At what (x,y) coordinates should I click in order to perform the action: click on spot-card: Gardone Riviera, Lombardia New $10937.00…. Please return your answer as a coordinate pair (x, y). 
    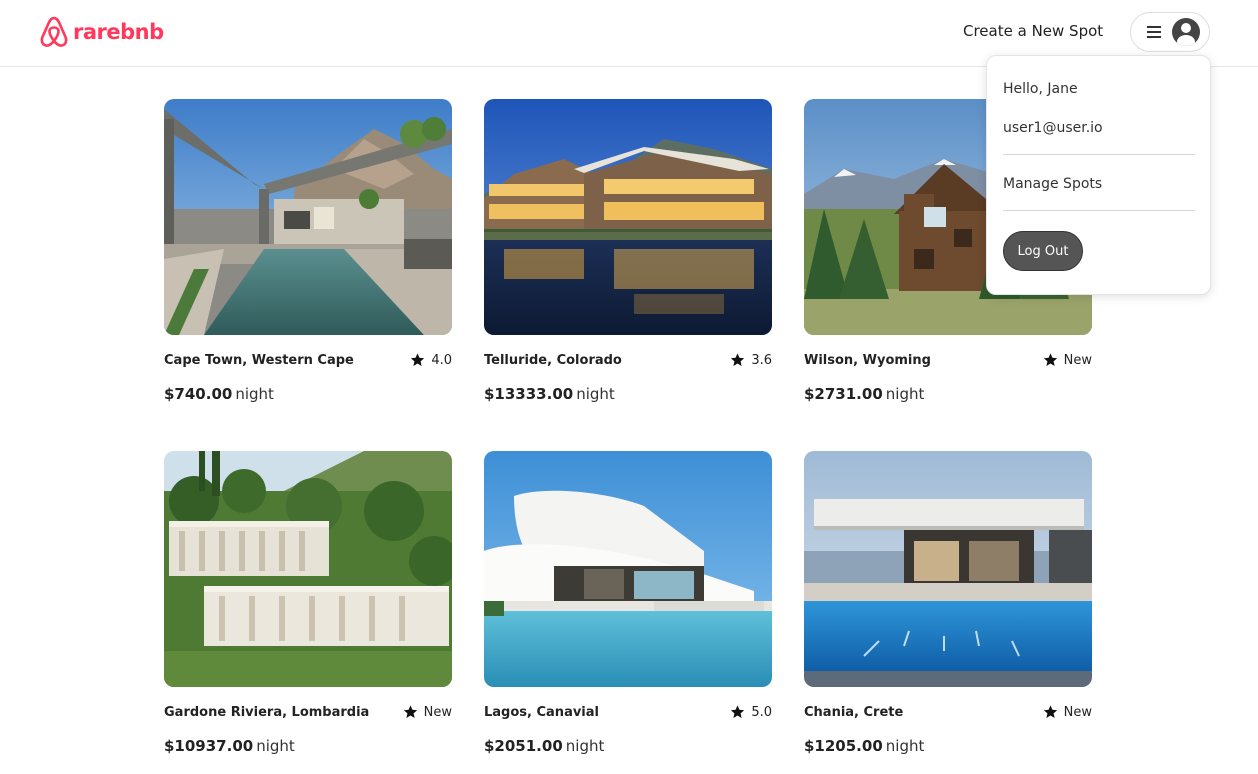
    Looking at the image, I should click on (308, 603).